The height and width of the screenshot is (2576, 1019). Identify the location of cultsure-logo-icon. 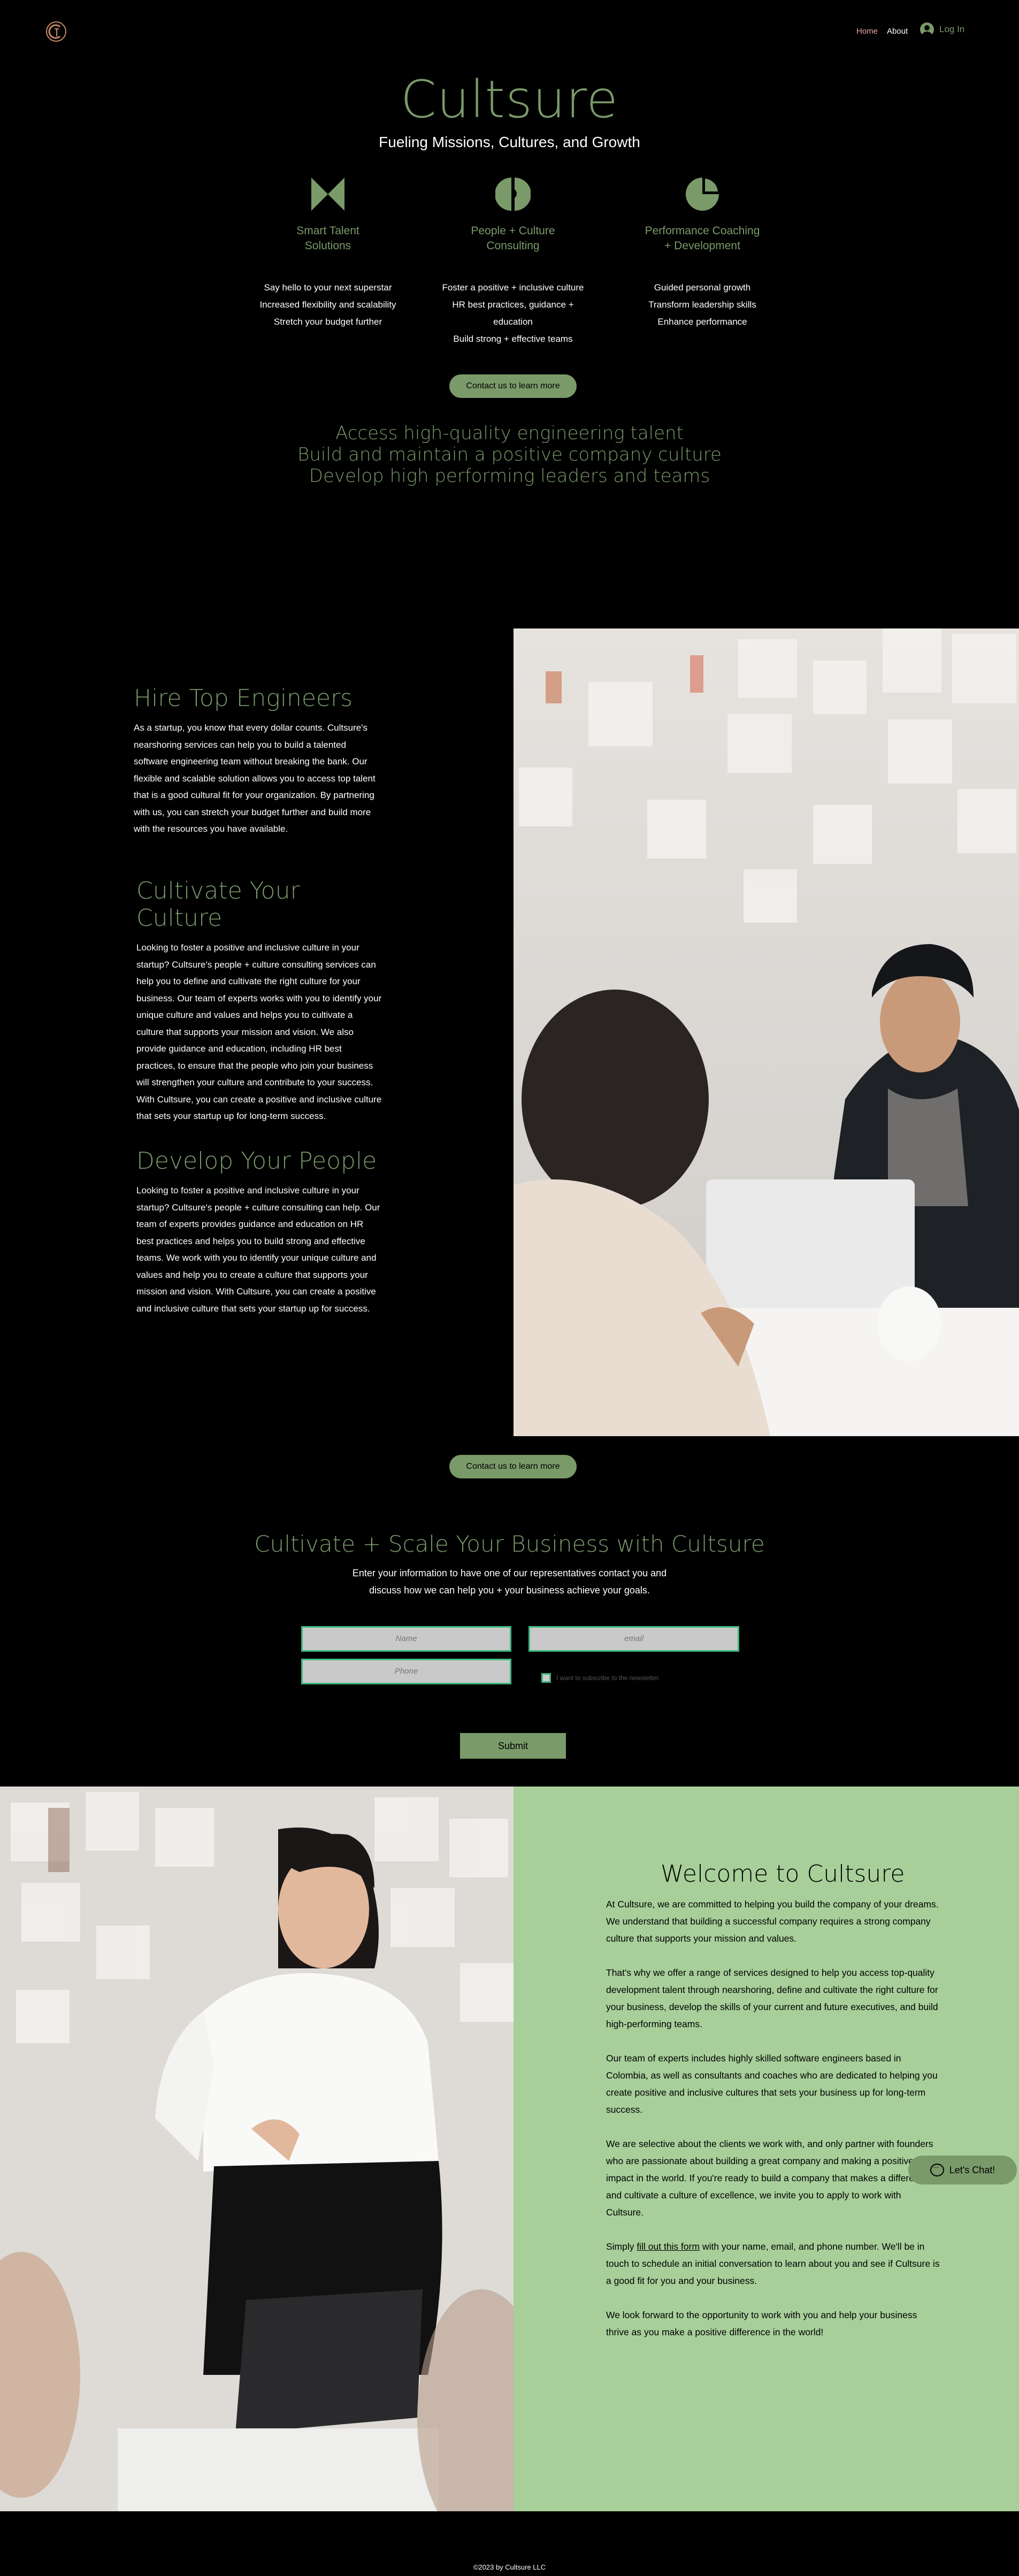
(56, 31).